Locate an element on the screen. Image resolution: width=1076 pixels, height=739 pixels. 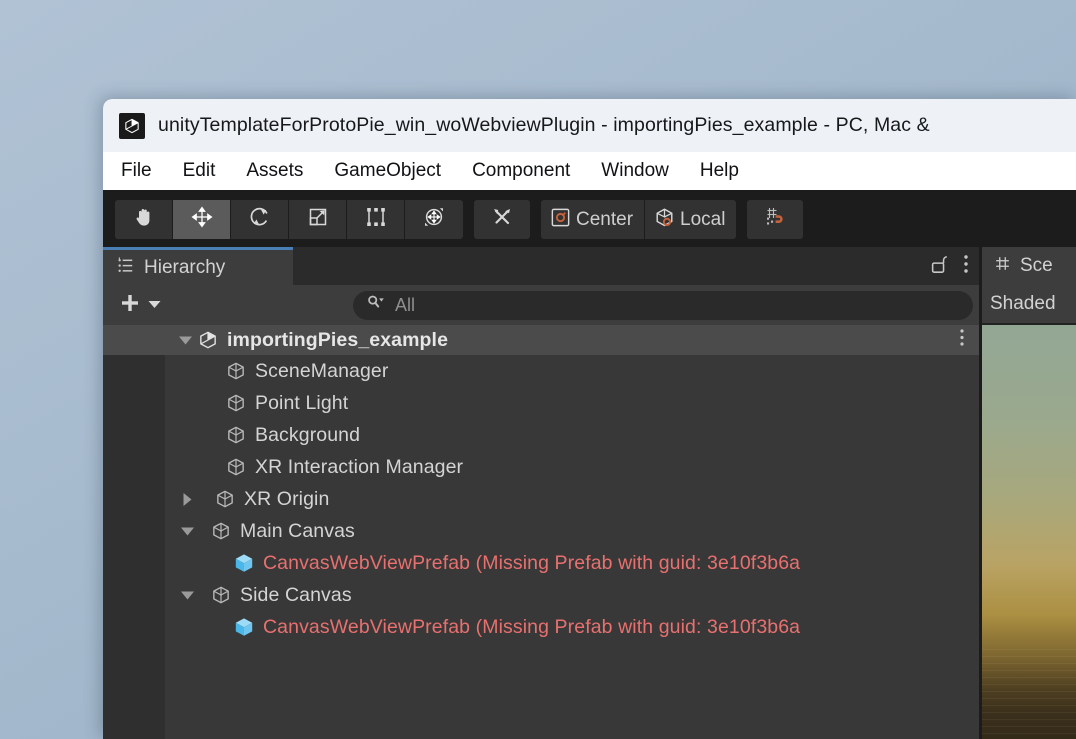
tree-row-label: Main Canvas is located at coordinates (297, 530).